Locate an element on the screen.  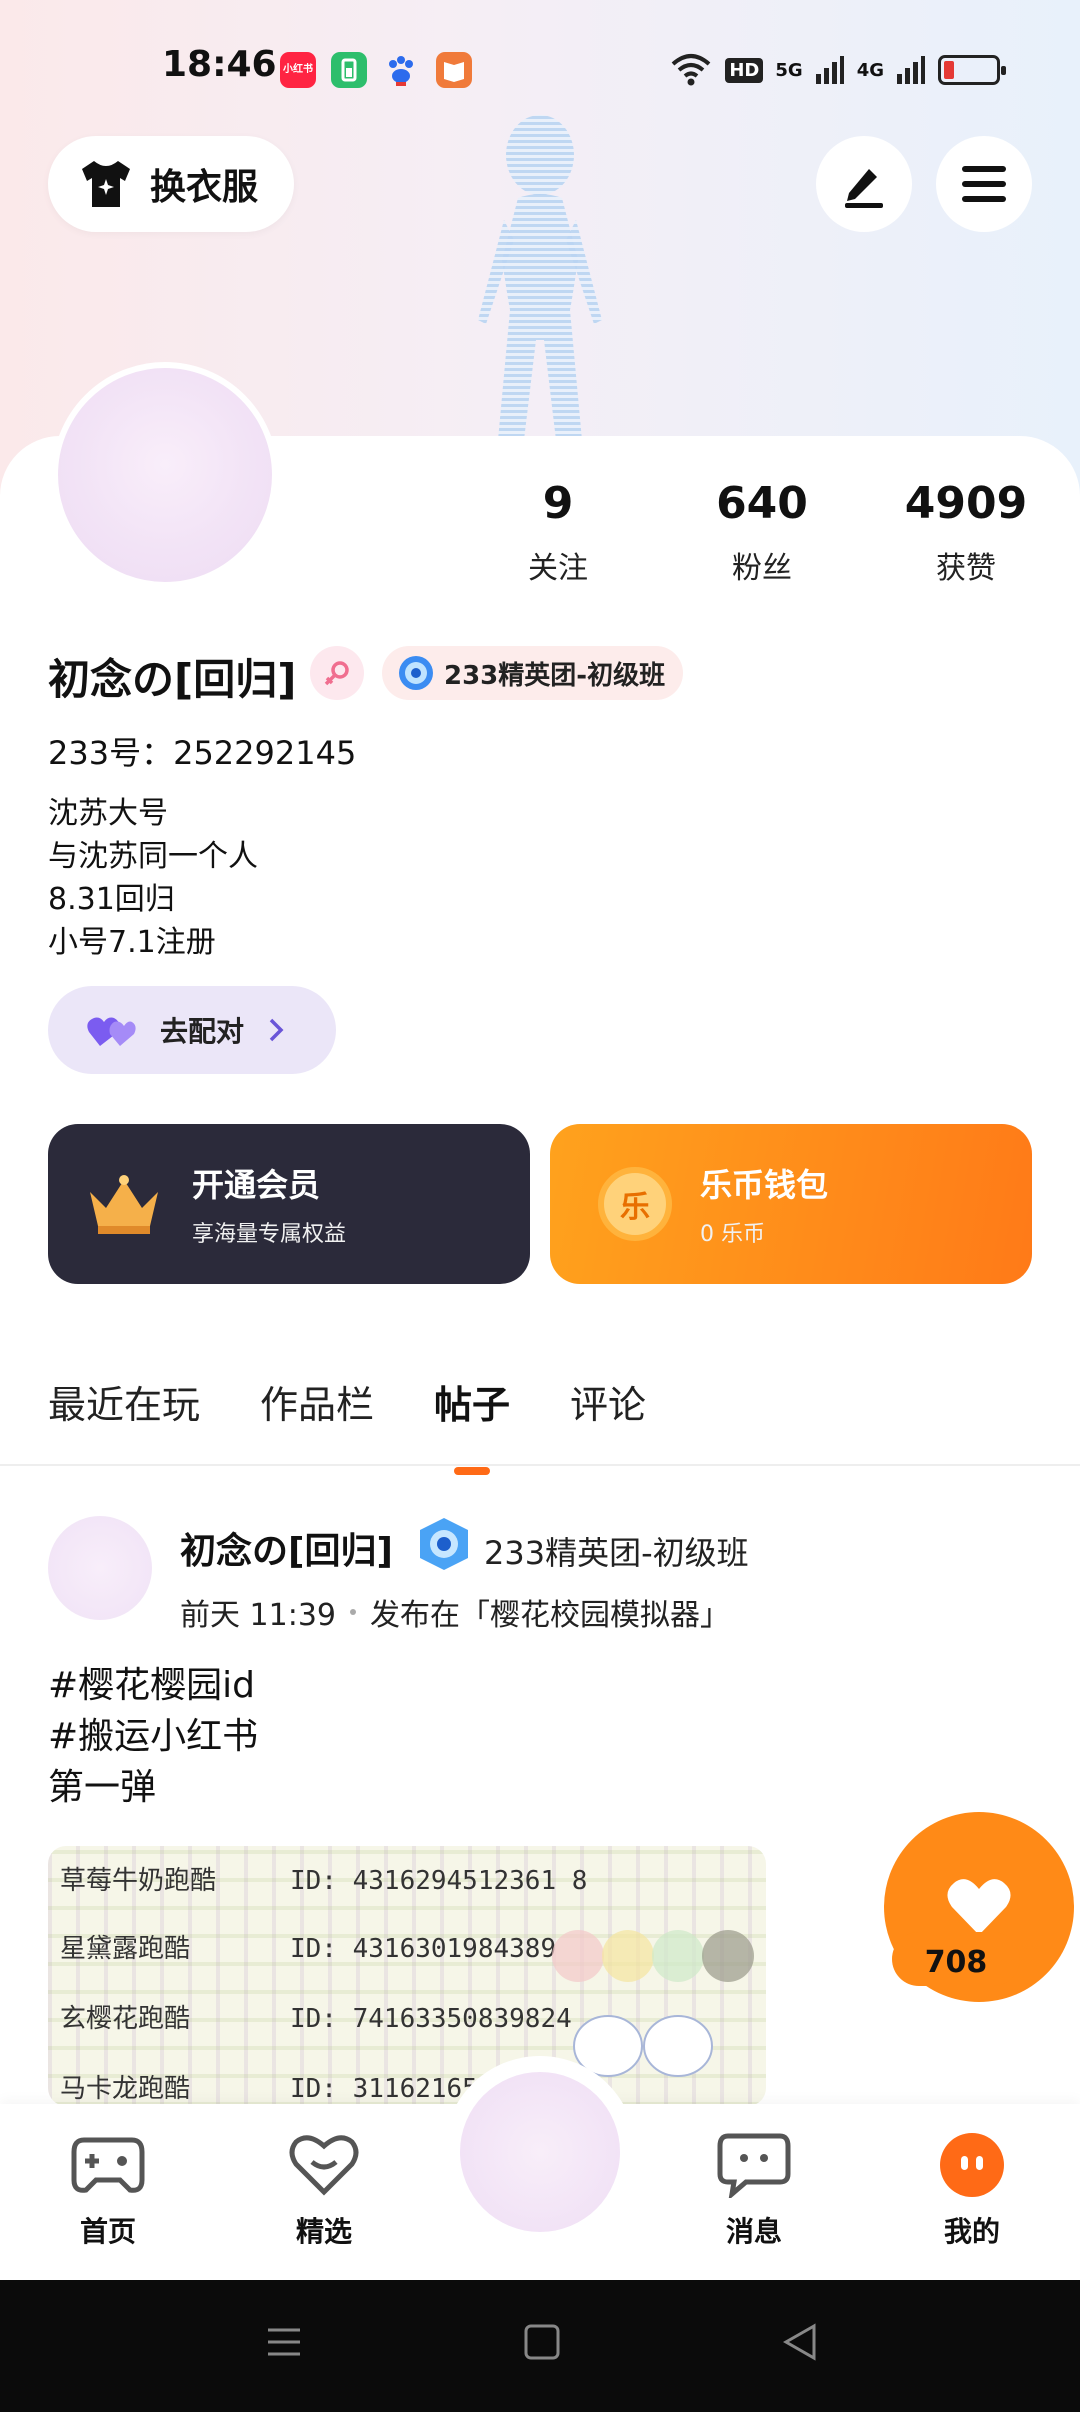
hamburger-menu-icon is located at coordinates (984, 184).